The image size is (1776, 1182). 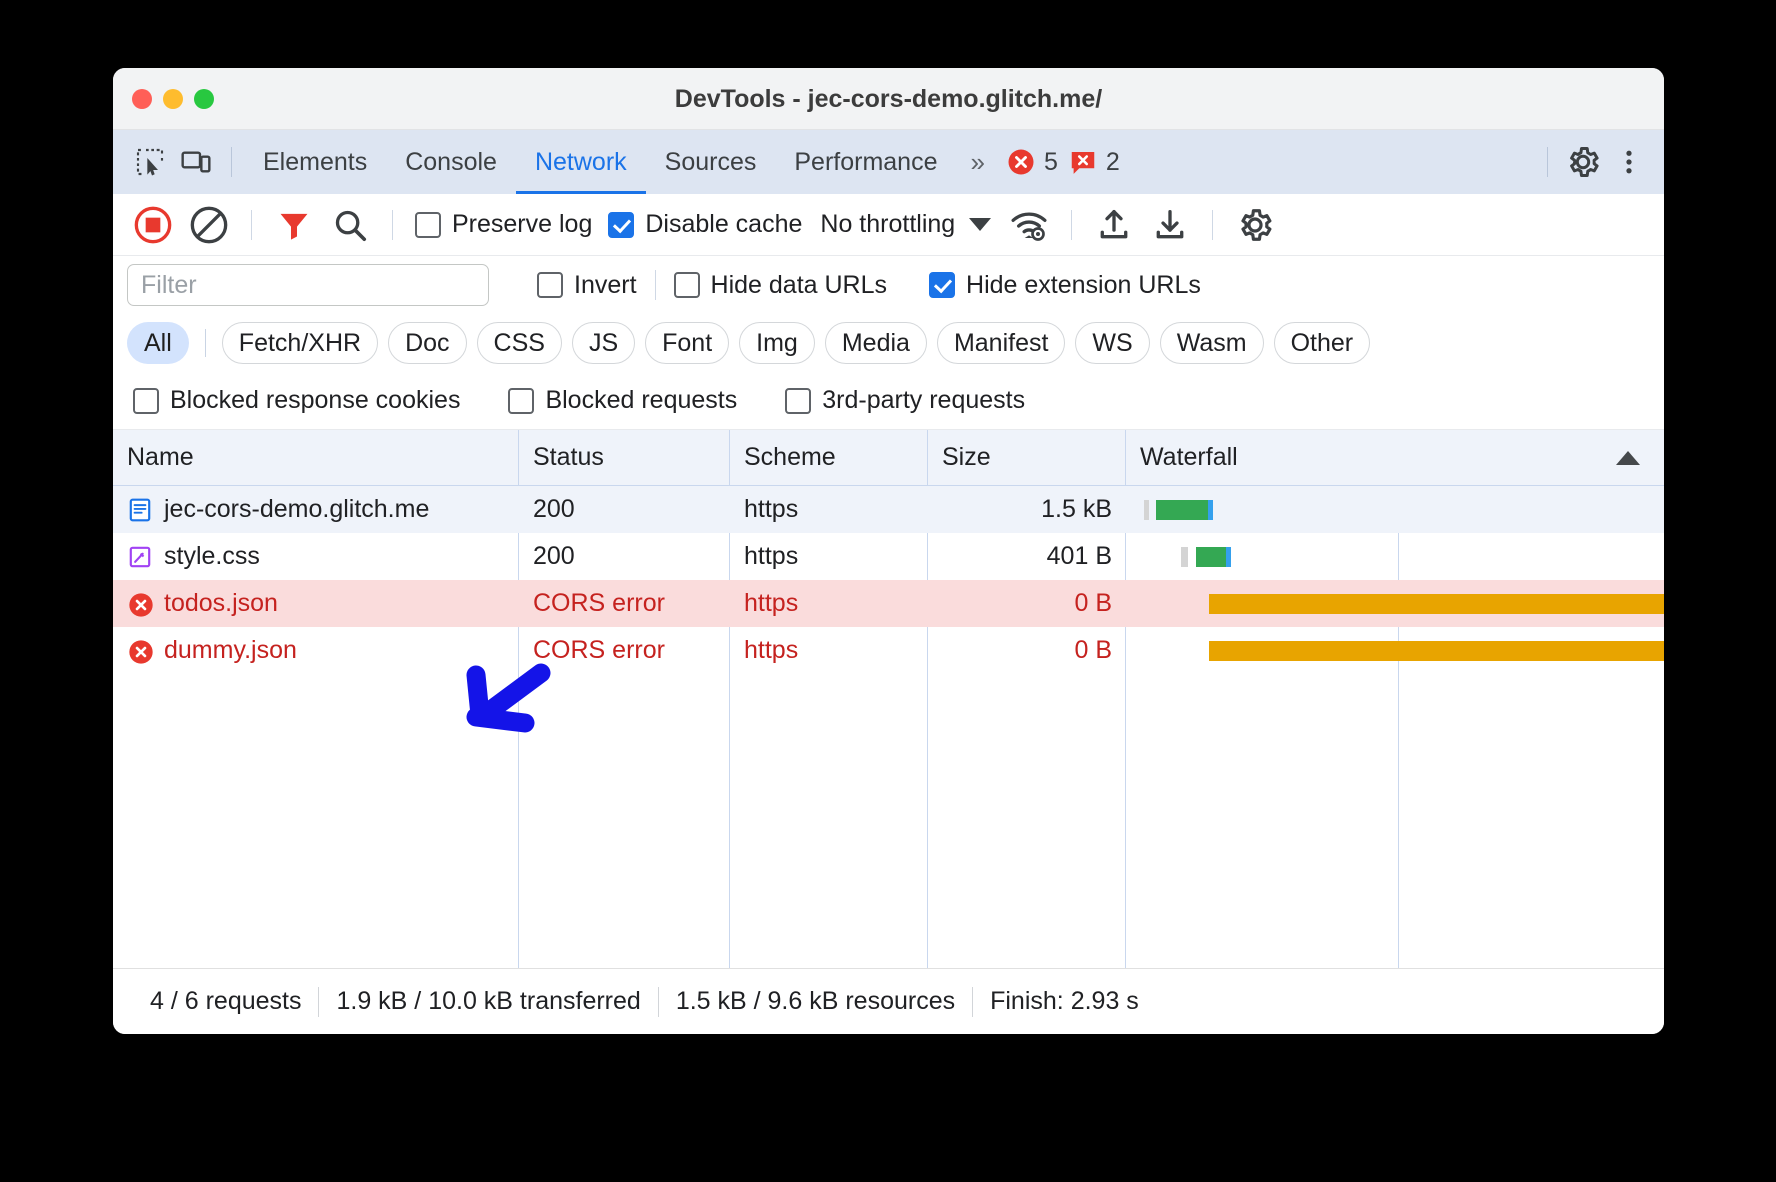 I want to click on hide-data-urls-label: Hide data URLs, so click(x=799, y=284).